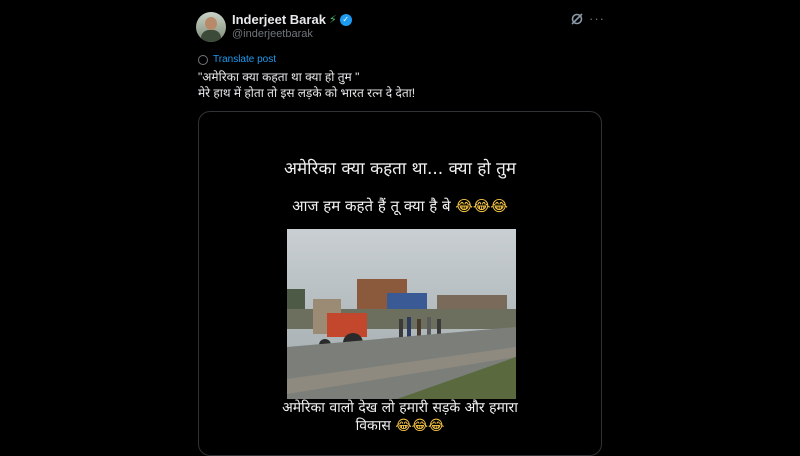 This screenshot has width=800, height=456. I want to click on lightning-emoji: ⚡, so click(332, 20).